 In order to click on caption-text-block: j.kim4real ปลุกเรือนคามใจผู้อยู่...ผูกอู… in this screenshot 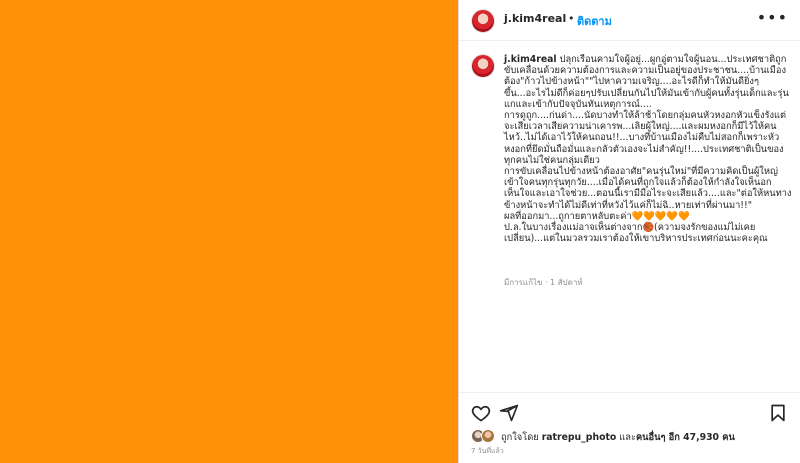, I will do `click(649, 149)`.